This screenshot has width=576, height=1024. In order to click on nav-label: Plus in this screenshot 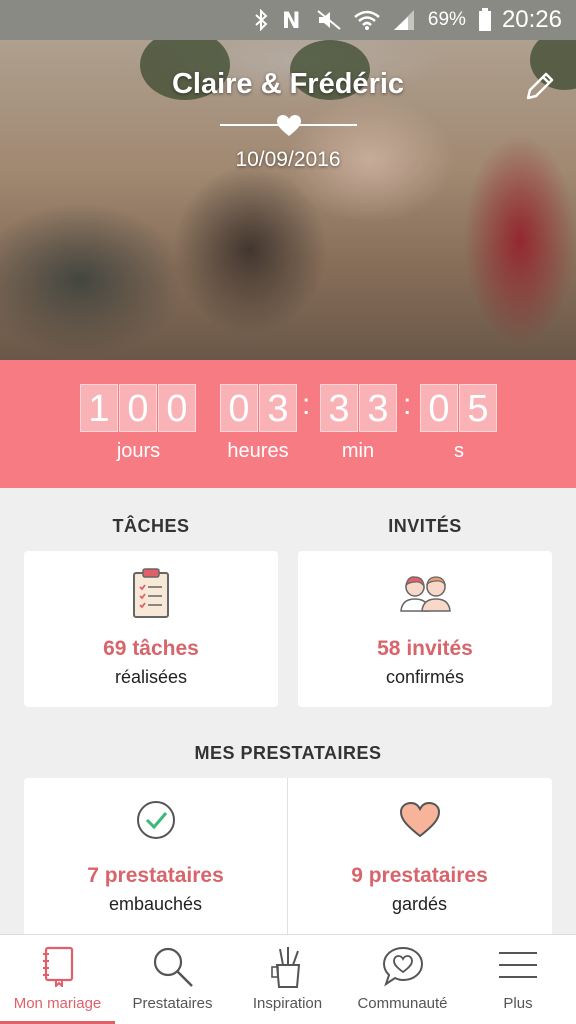, I will do `click(518, 1003)`.